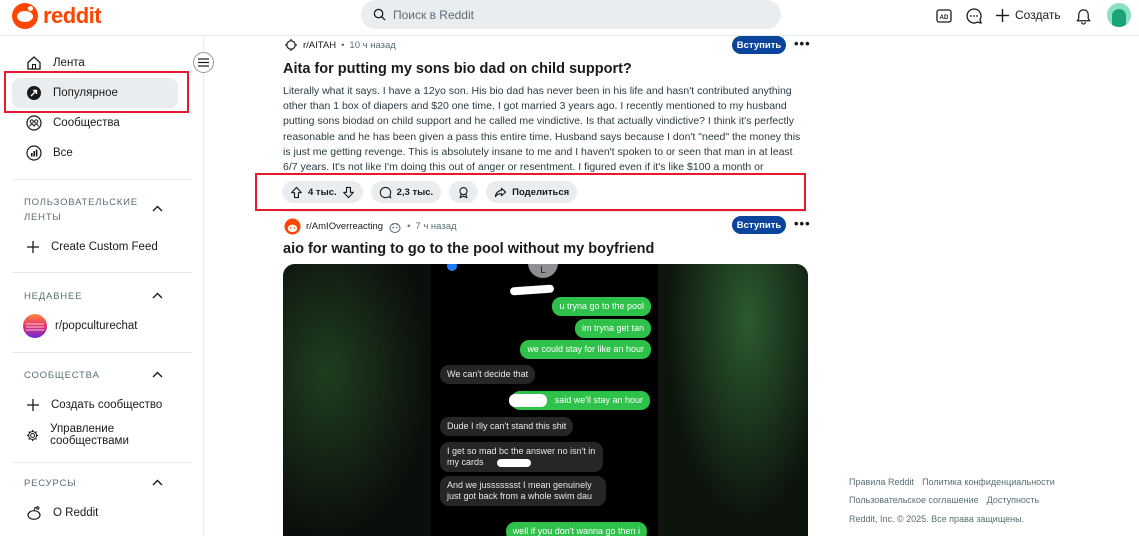 The image size is (1139, 536). What do you see at coordinates (379, 14) in the screenshot?
I see `search-icon` at bounding box center [379, 14].